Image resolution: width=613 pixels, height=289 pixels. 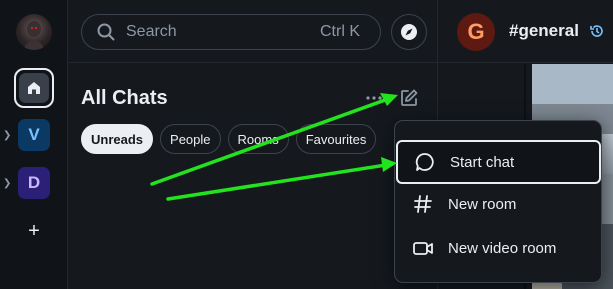 I want to click on search-shortcut: Ctrl K, so click(x=340, y=31).